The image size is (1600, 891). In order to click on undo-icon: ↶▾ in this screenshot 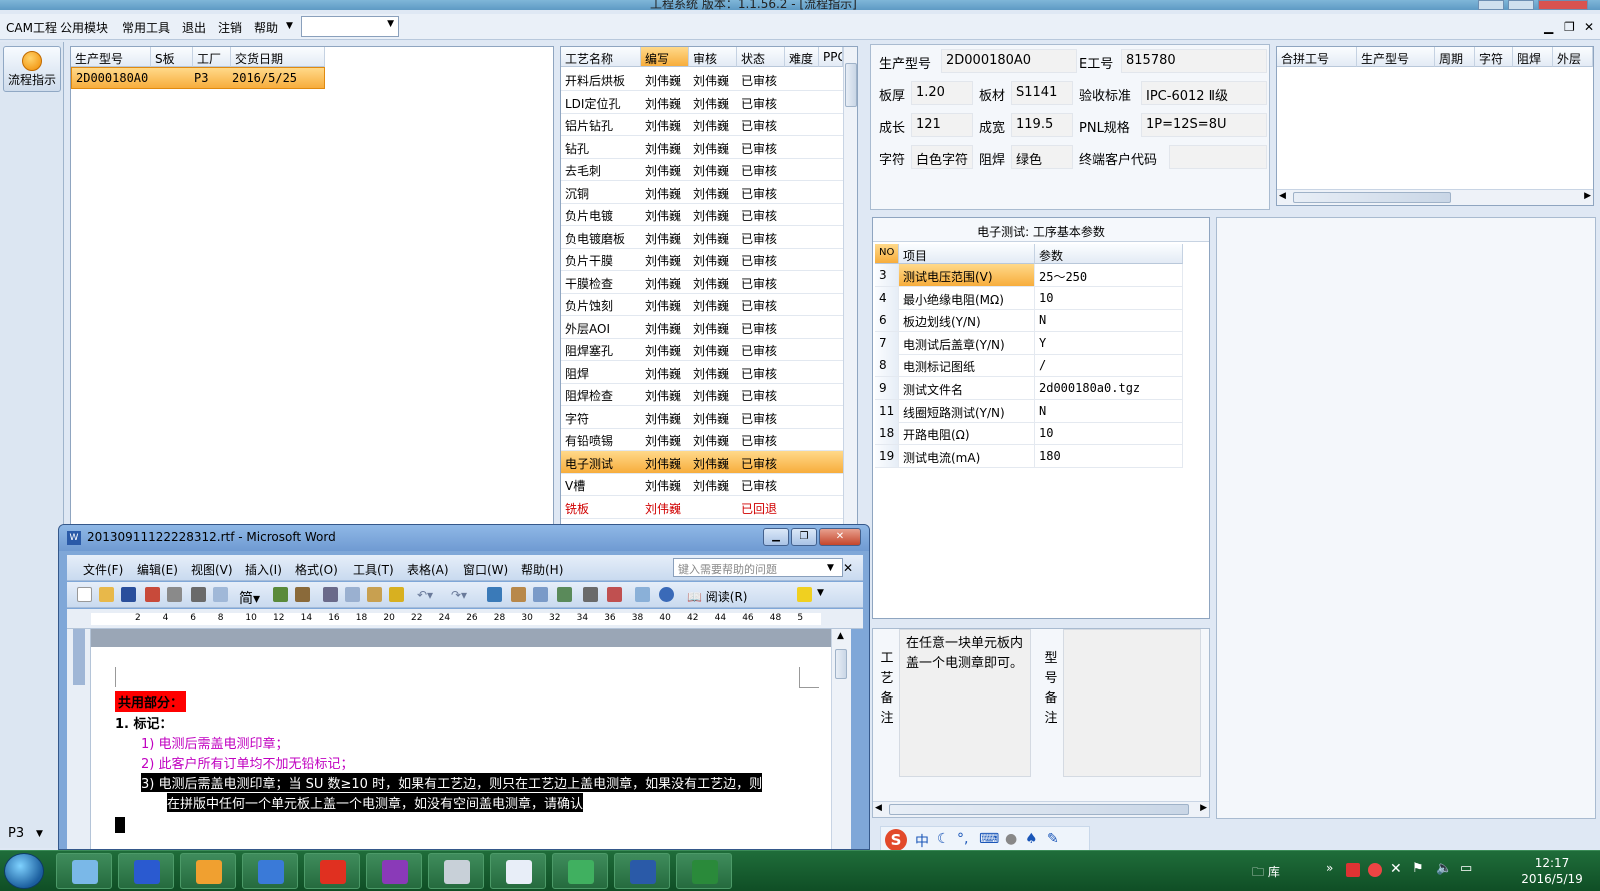, I will do `click(425, 595)`.